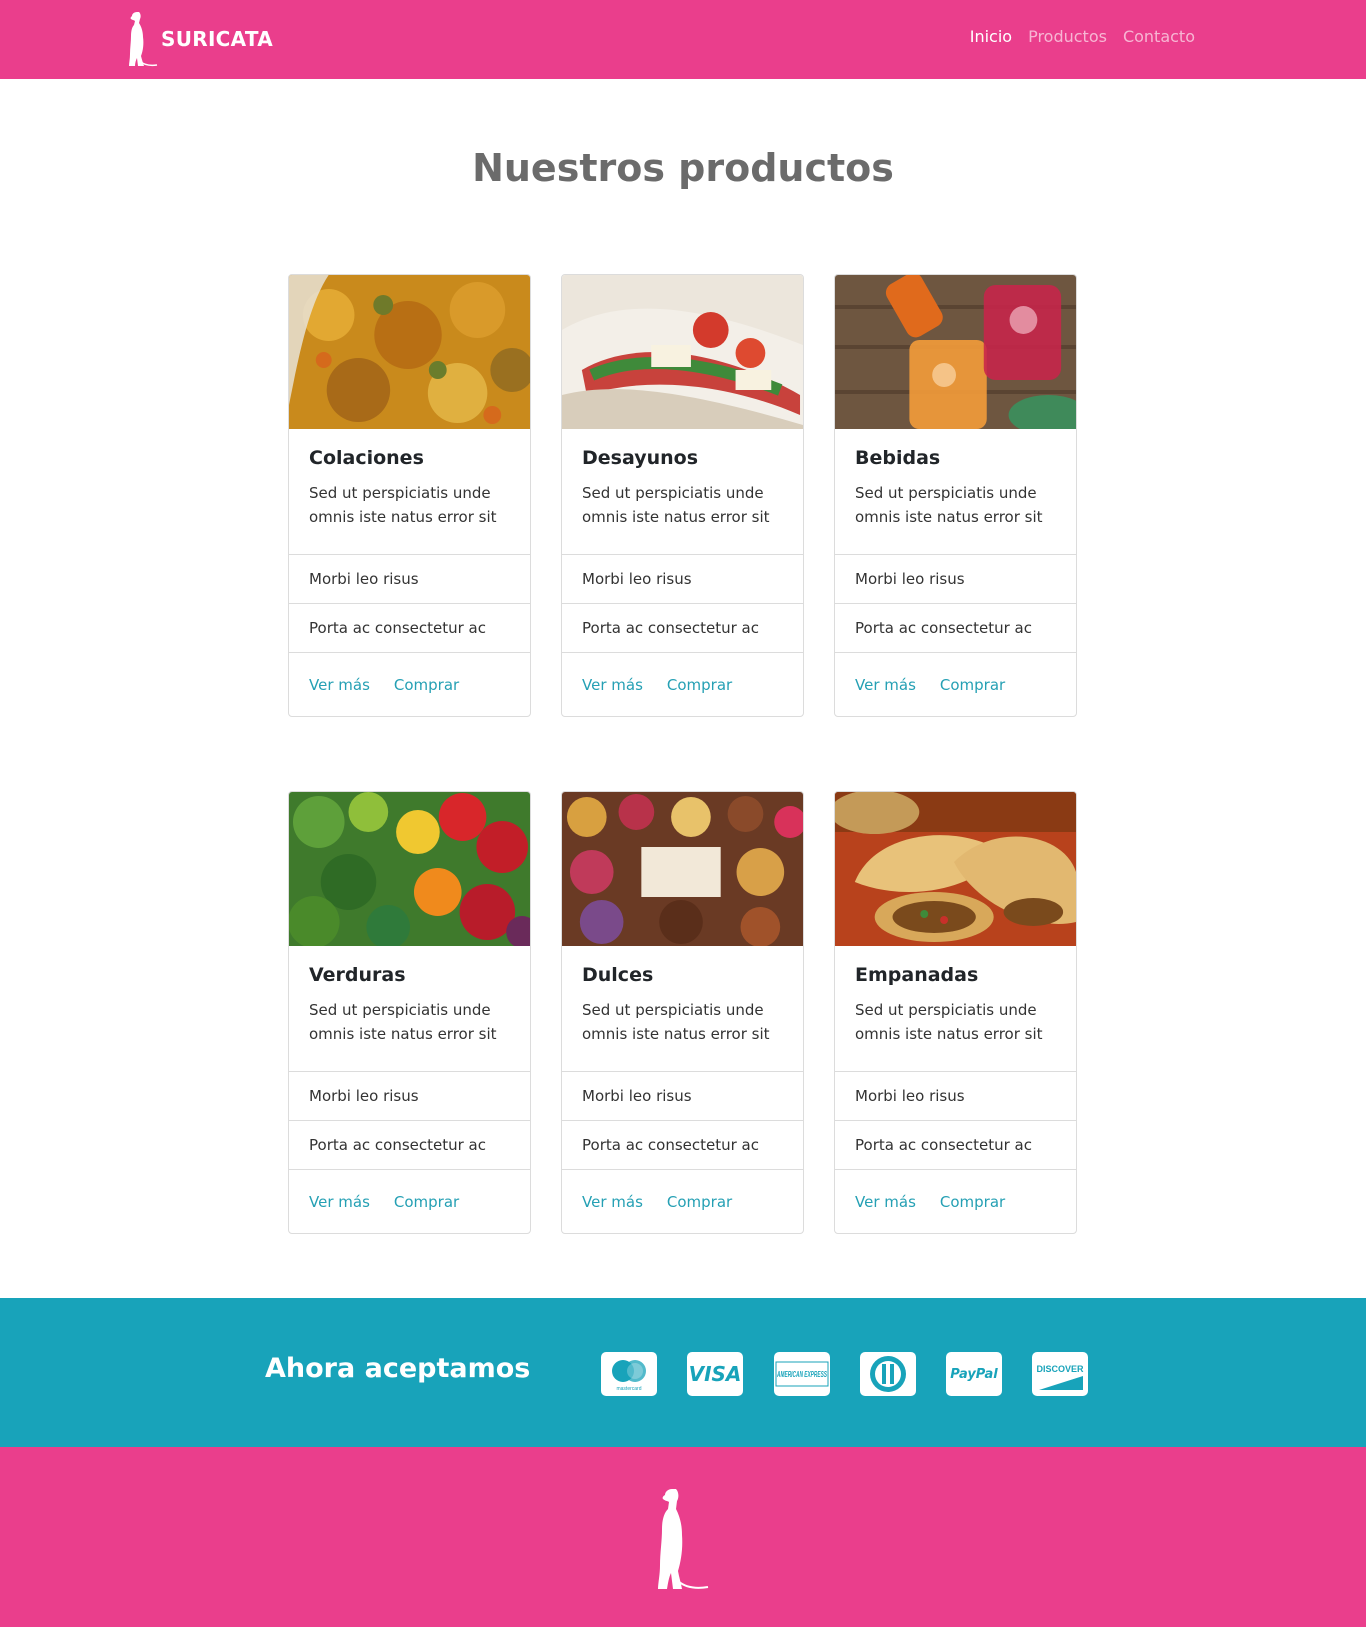 The width and height of the screenshot is (1366, 1627). I want to click on nav-link-contacto: Contacto, so click(1159, 36).